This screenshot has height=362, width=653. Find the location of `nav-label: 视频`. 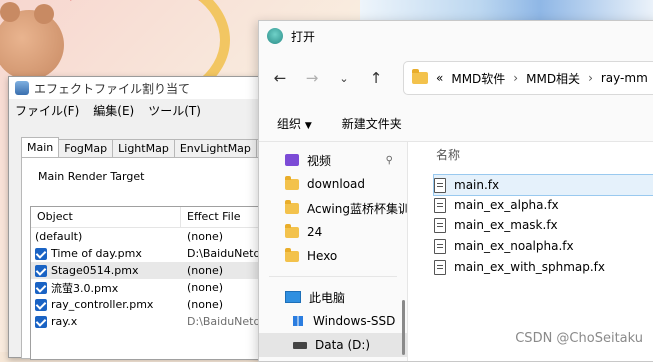

nav-label: 视频 is located at coordinates (319, 160).